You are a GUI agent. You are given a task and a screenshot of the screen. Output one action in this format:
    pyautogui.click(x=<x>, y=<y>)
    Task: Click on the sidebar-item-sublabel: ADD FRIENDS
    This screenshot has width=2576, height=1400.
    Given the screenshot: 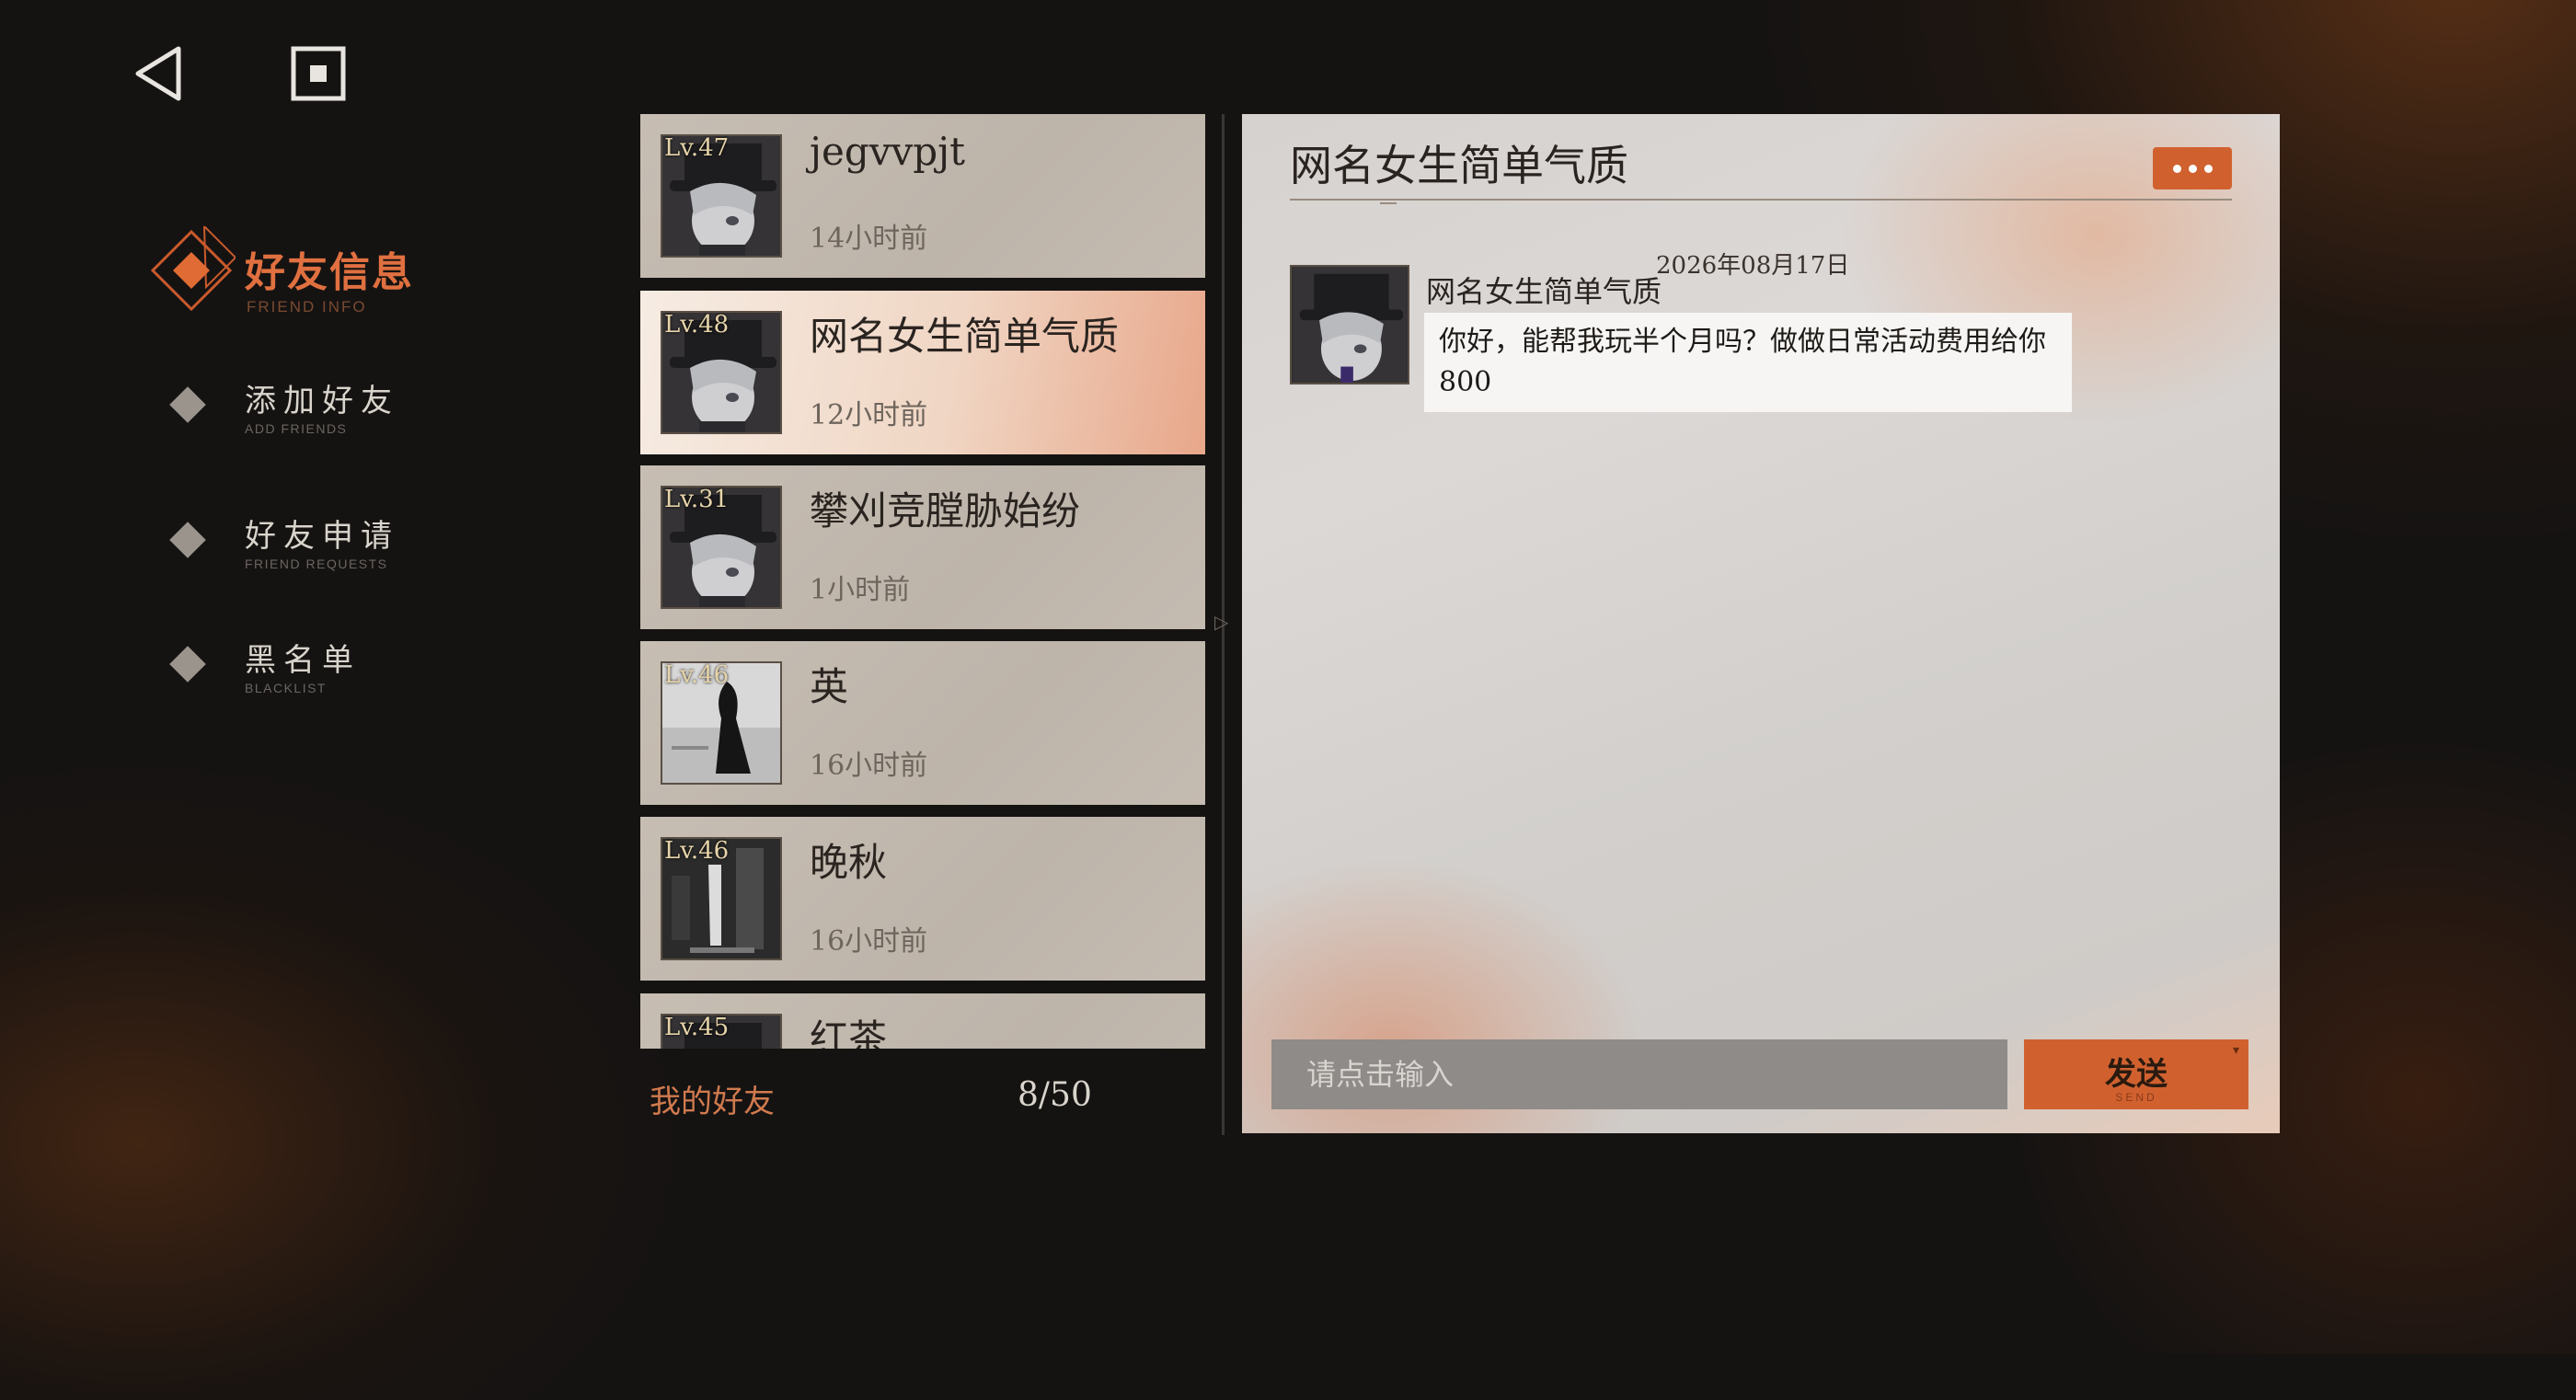 What is the action you would take?
    pyautogui.click(x=296, y=428)
    